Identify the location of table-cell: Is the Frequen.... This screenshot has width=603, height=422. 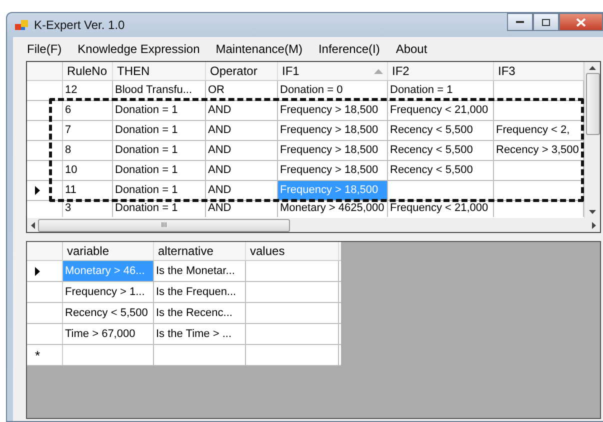
(200, 292).